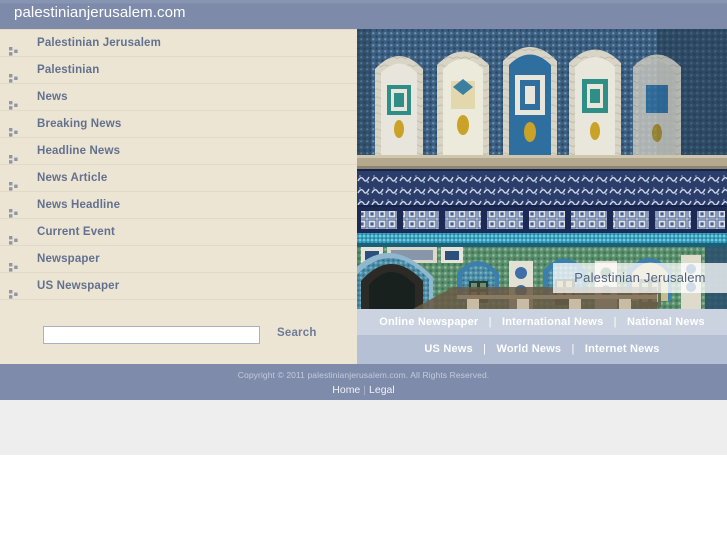  What do you see at coordinates (178, 205) in the screenshot?
I see `list-item: News Headline` at bounding box center [178, 205].